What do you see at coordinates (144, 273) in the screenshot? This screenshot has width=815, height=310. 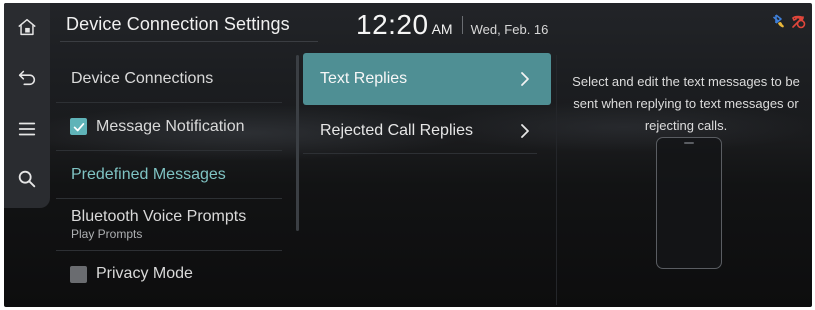 I see `menu-item-label: Privacy Mode` at bounding box center [144, 273].